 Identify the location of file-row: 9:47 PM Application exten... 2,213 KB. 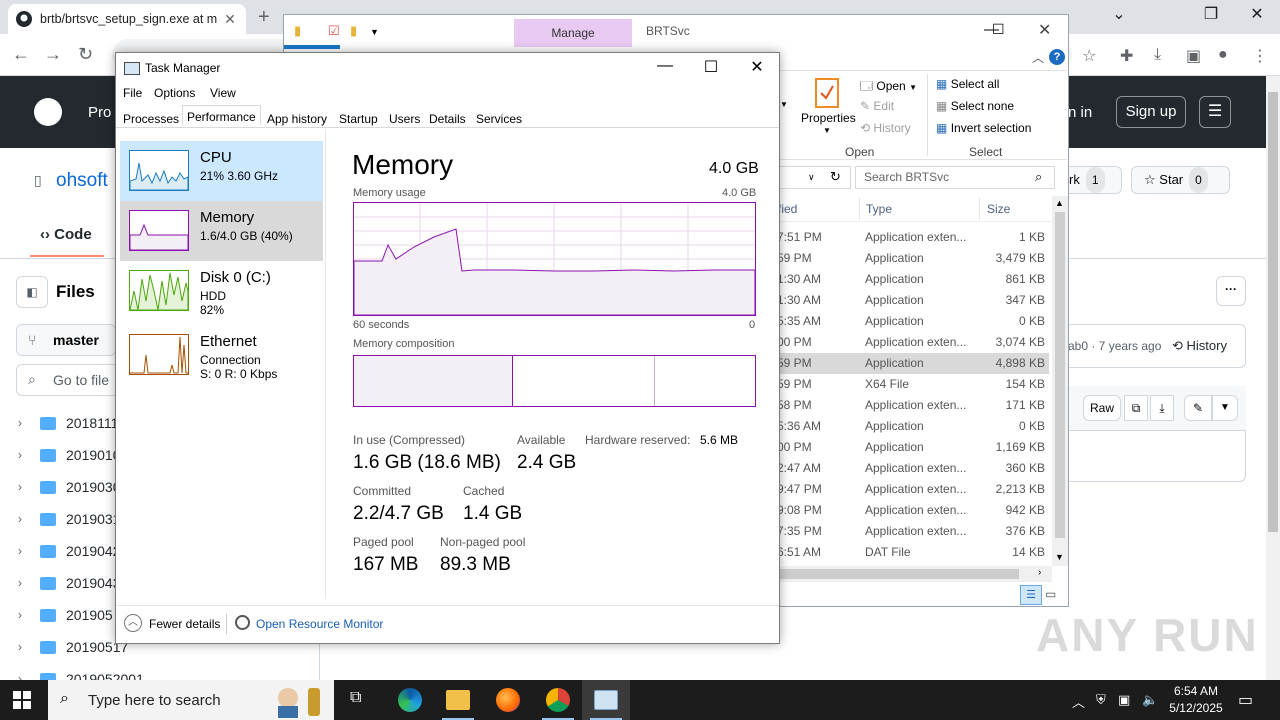
(913, 489).